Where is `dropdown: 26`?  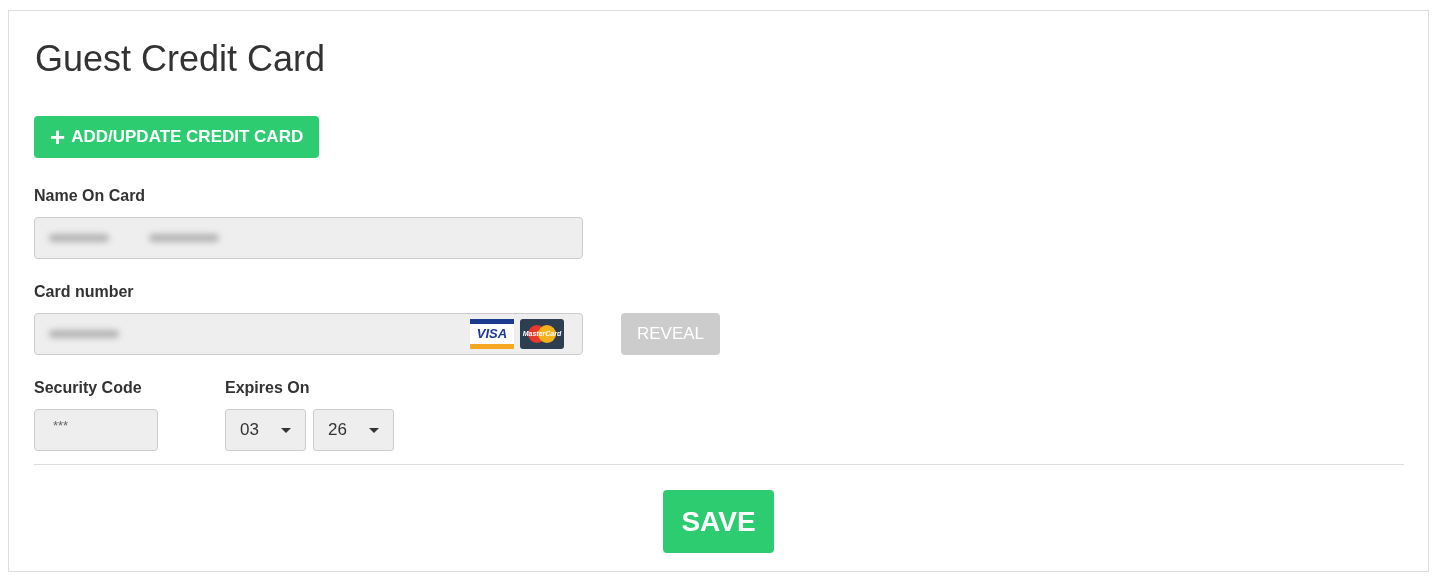 dropdown: 26 is located at coordinates (353, 430).